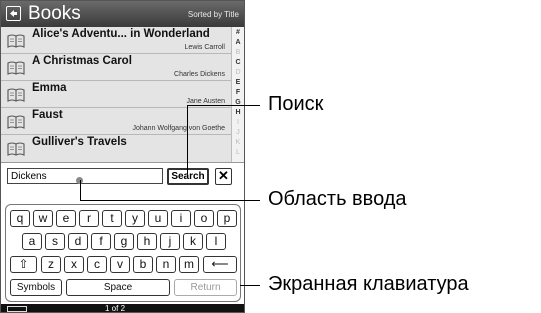 The width and height of the screenshot is (541, 313). Describe the element at coordinates (250, 285) in the screenshot. I see `keyboard-callout-line` at that location.